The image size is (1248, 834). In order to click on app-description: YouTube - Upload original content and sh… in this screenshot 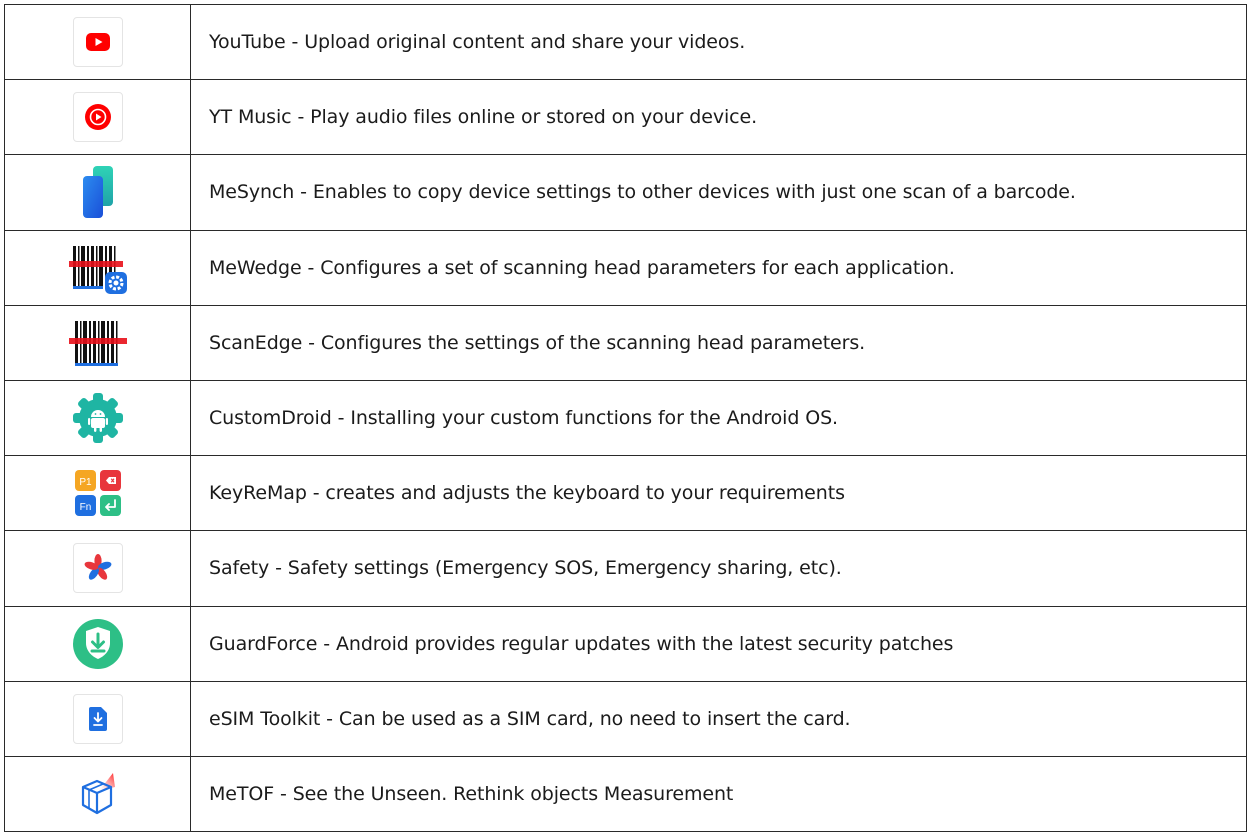, I will do `click(477, 42)`.